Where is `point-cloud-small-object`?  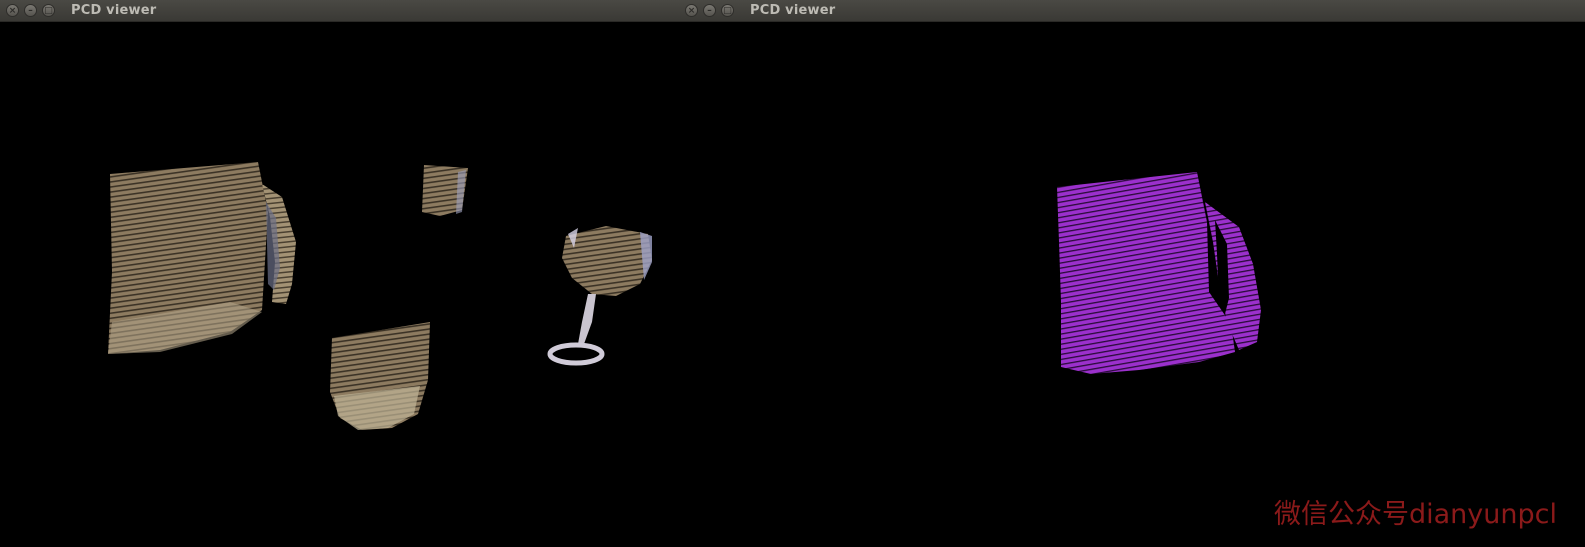
point-cloud-small-object is located at coordinates (445, 190).